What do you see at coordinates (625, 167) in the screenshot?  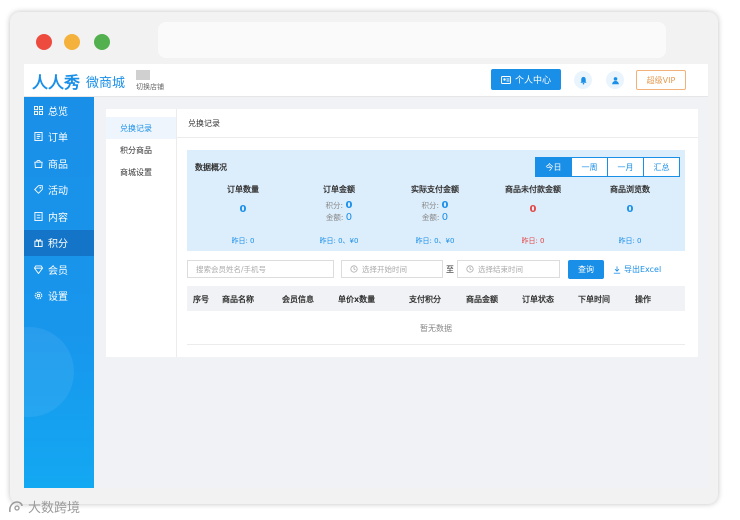 I see `tab-month: 一月` at bounding box center [625, 167].